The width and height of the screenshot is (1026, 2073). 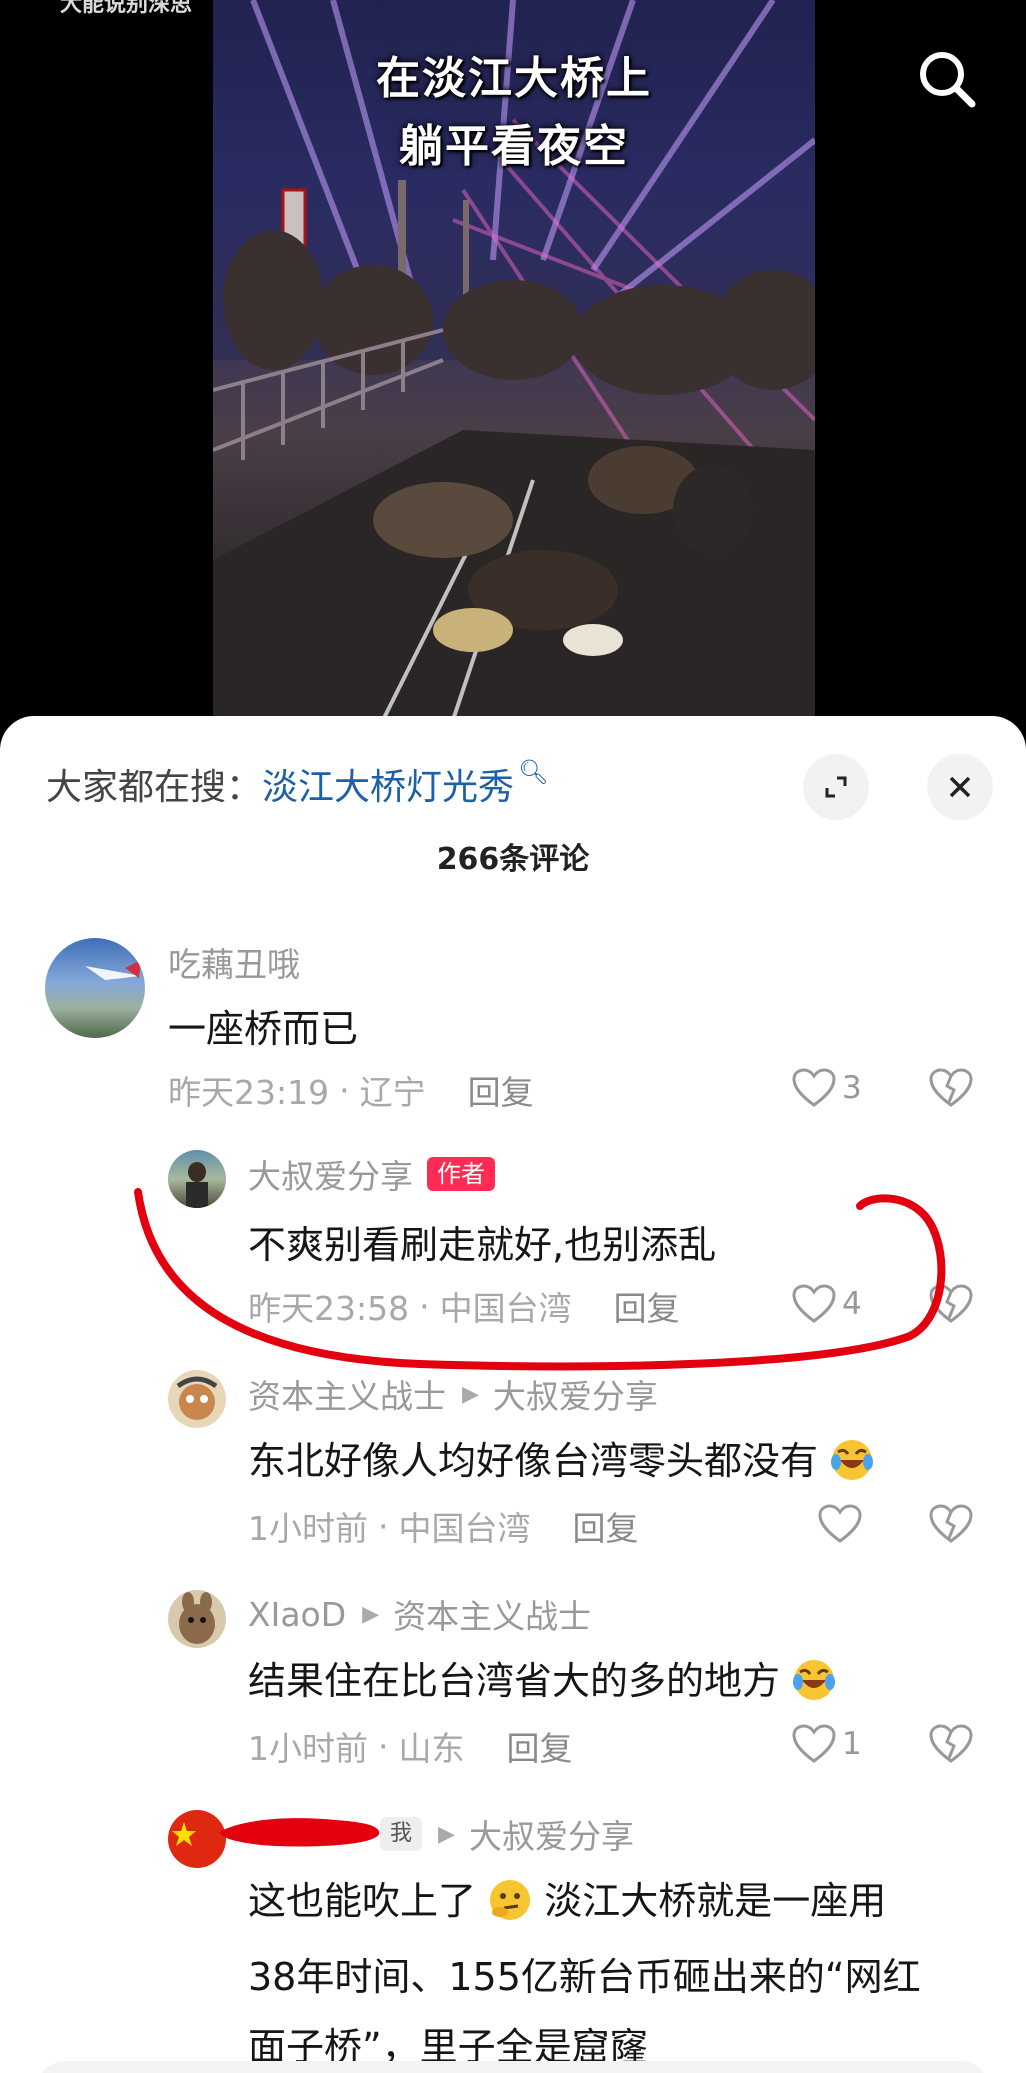 What do you see at coordinates (514, 146) in the screenshot?
I see `video-caption-line-2: 躺平看夜空` at bounding box center [514, 146].